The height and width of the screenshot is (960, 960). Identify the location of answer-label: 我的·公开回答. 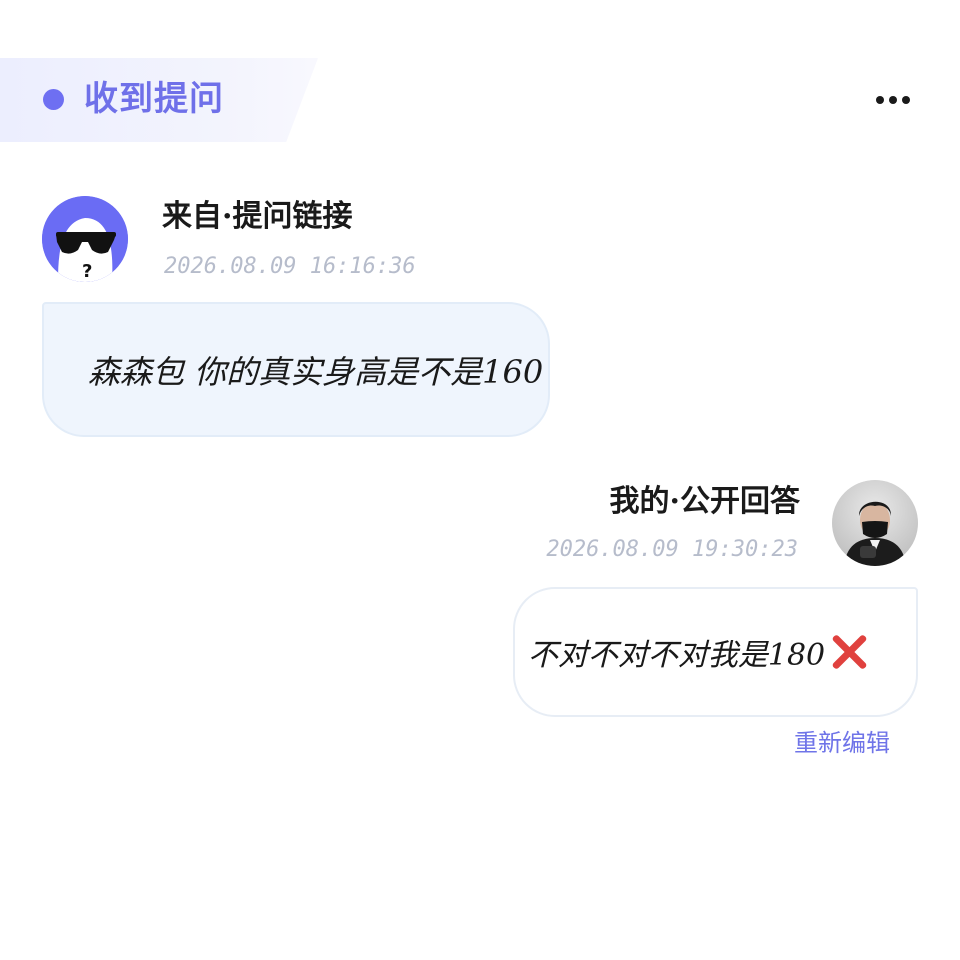
(704, 501).